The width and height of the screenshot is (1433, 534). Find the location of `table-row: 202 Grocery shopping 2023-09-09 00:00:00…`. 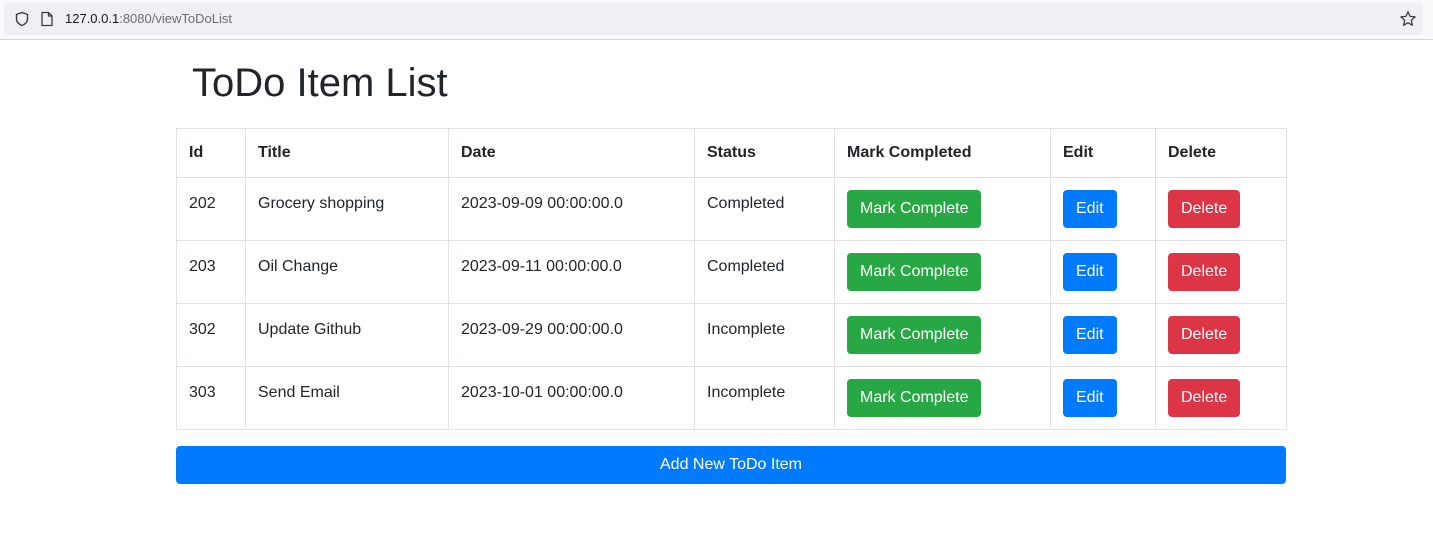

table-row: 202 Grocery shopping 2023-09-09 00:00:00… is located at coordinates (731, 209).